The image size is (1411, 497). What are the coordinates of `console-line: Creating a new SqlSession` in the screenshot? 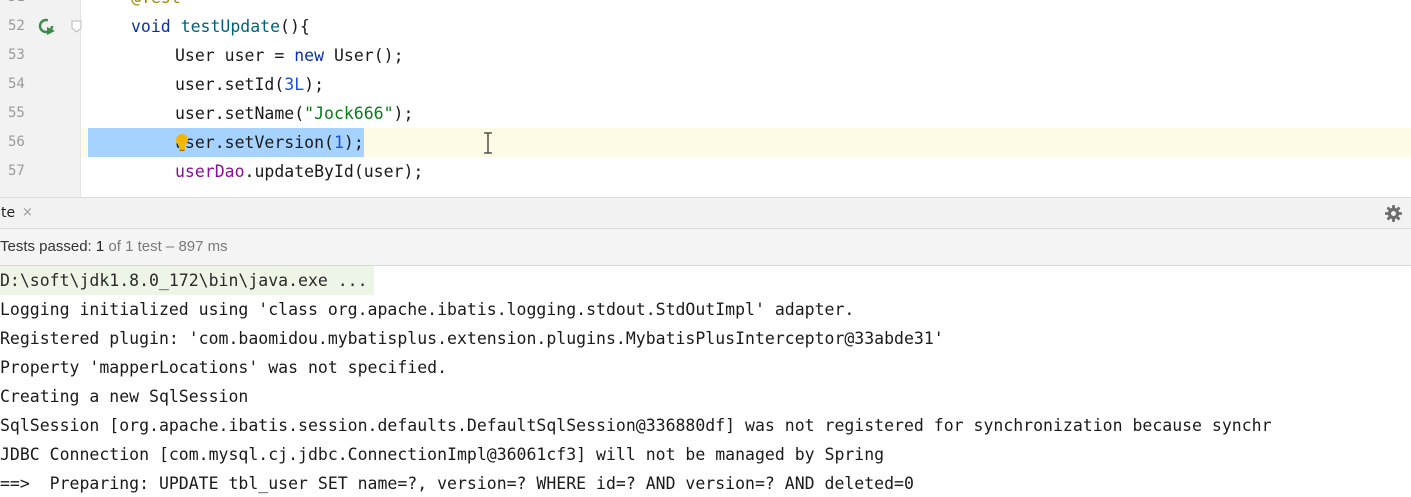 It's located at (124, 396).